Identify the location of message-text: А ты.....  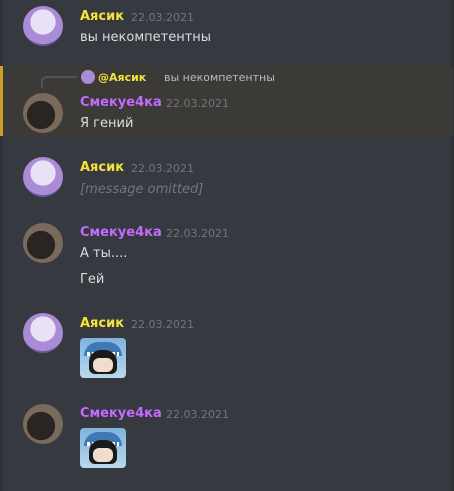
(104, 253).